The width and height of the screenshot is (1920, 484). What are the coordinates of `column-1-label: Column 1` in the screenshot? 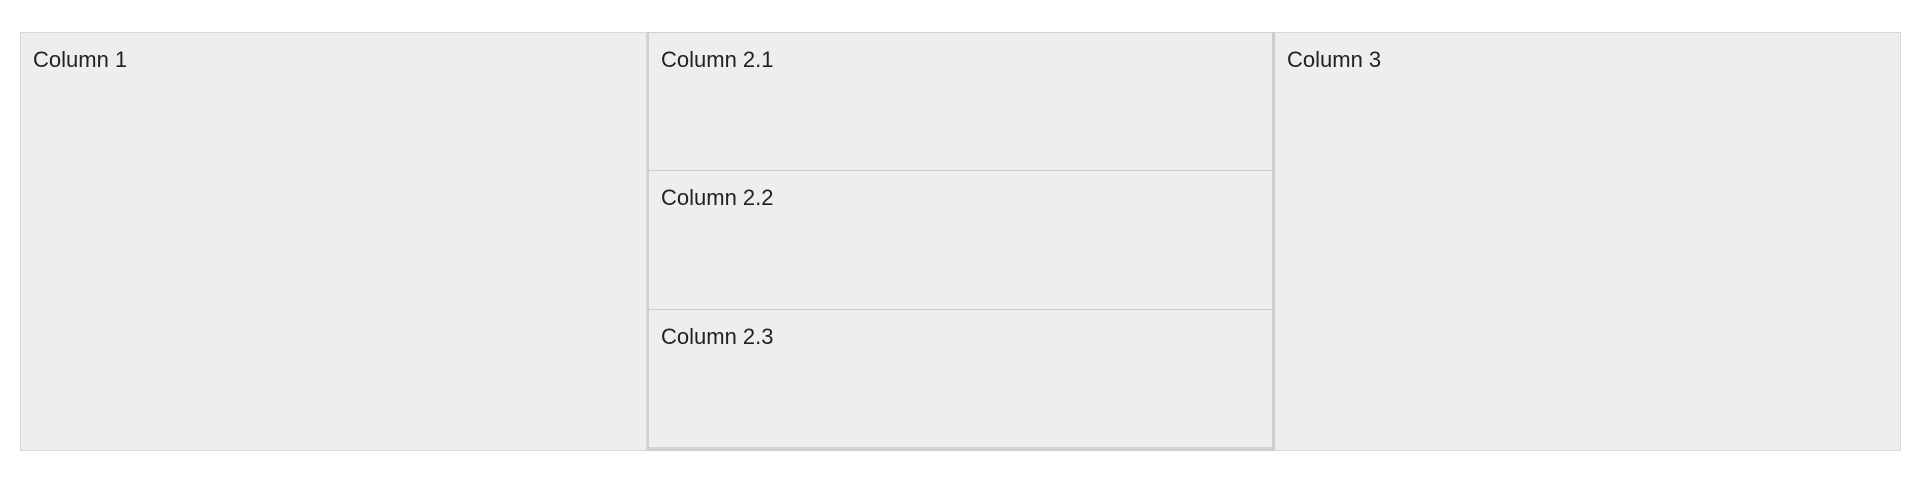 It's located at (80, 59).